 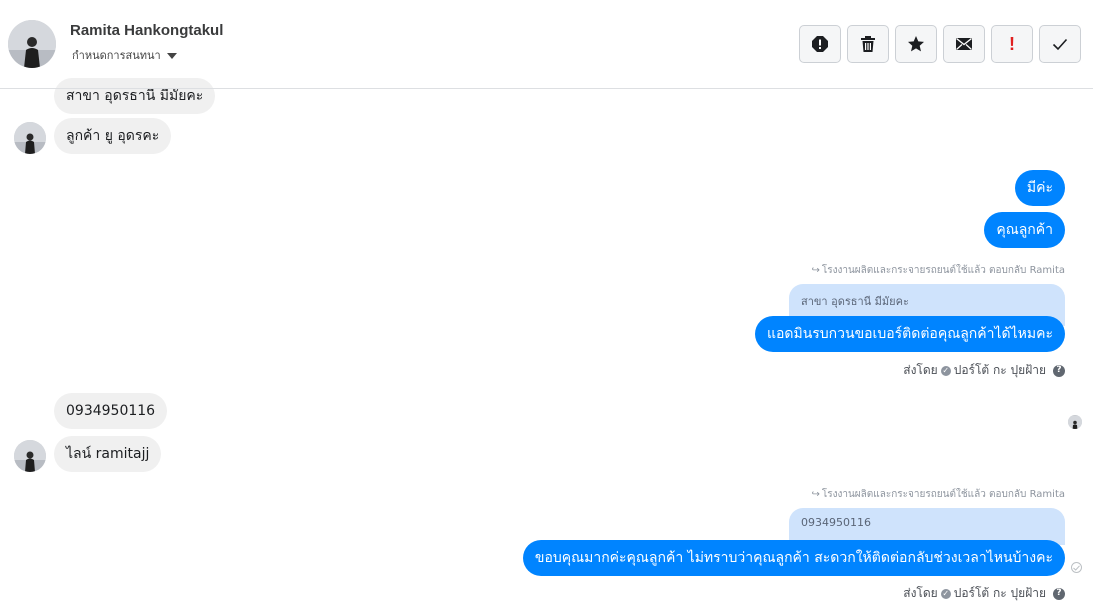 I want to click on message-bubble: คุณลูกค้า, so click(x=1024, y=230).